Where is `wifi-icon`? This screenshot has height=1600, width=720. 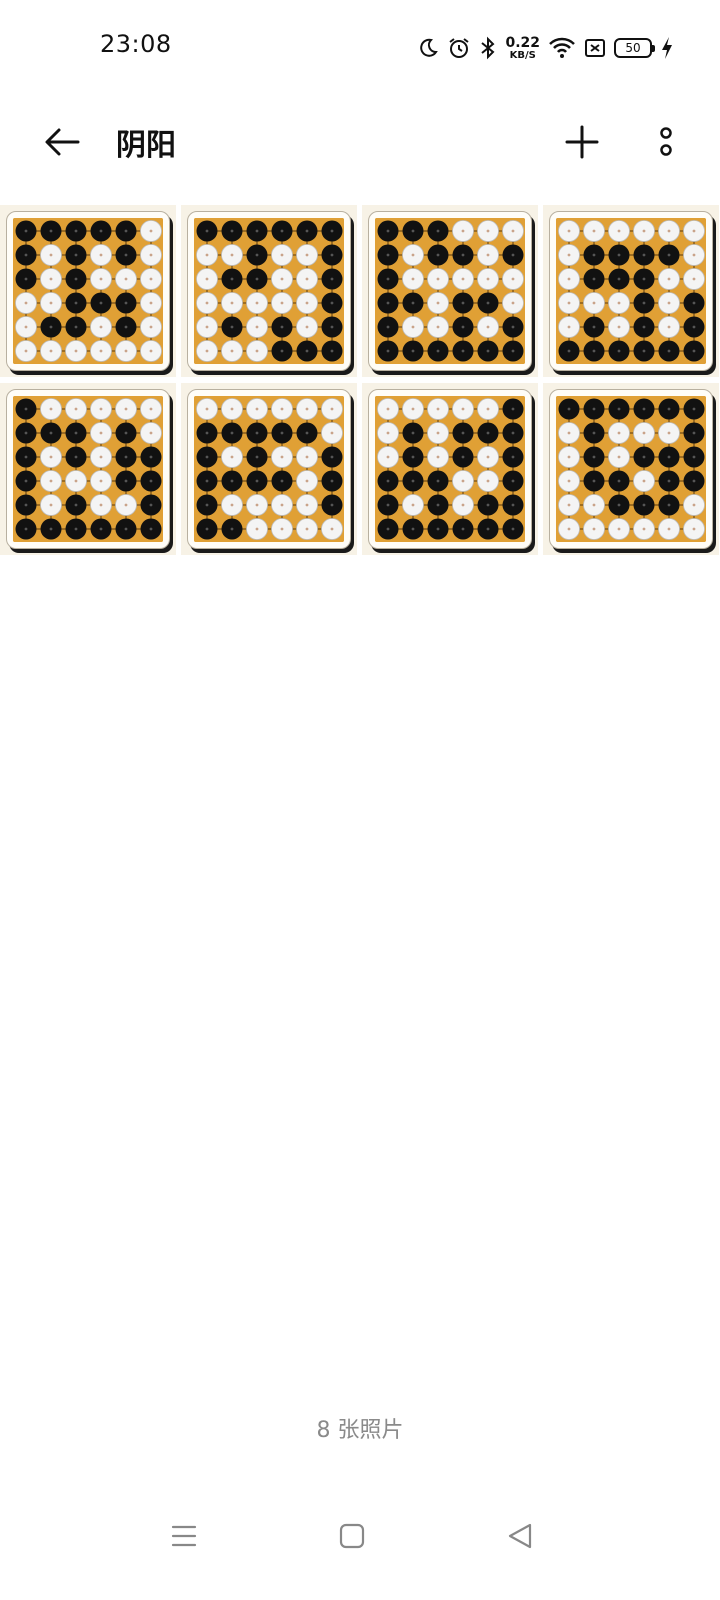
wifi-icon is located at coordinates (562, 48).